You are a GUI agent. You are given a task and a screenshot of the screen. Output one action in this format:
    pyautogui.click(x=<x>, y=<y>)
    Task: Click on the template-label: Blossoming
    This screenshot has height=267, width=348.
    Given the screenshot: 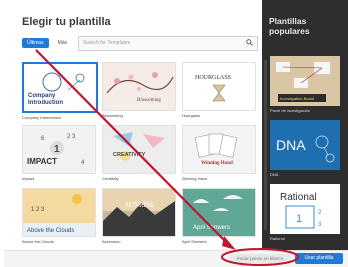 What is the action you would take?
    pyautogui.click(x=112, y=115)
    